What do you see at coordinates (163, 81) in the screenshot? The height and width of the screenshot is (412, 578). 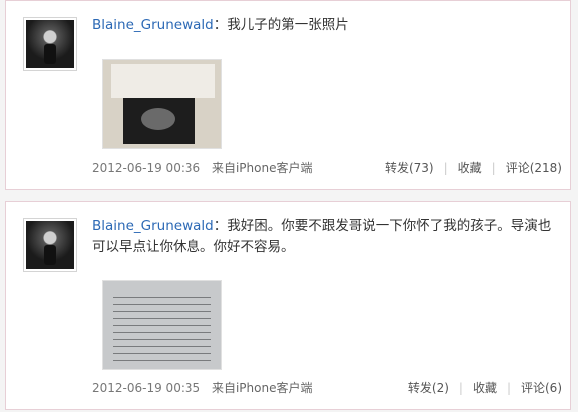 I see `image-paper-area` at bounding box center [163, 81].